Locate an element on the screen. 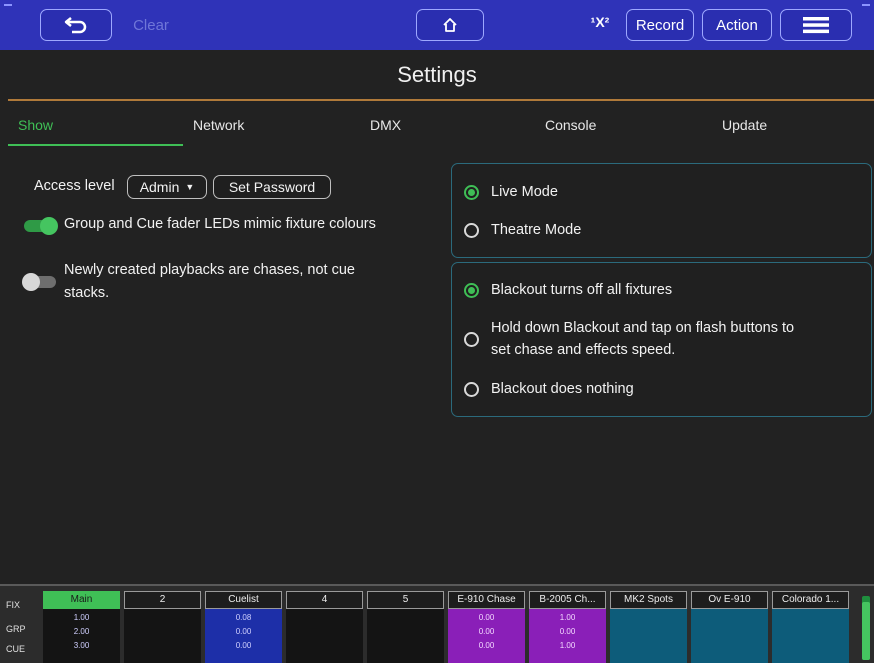 This screenshot has width=874, height=663. live-mode-option: Live Mode is located at coordinates (511, 192).